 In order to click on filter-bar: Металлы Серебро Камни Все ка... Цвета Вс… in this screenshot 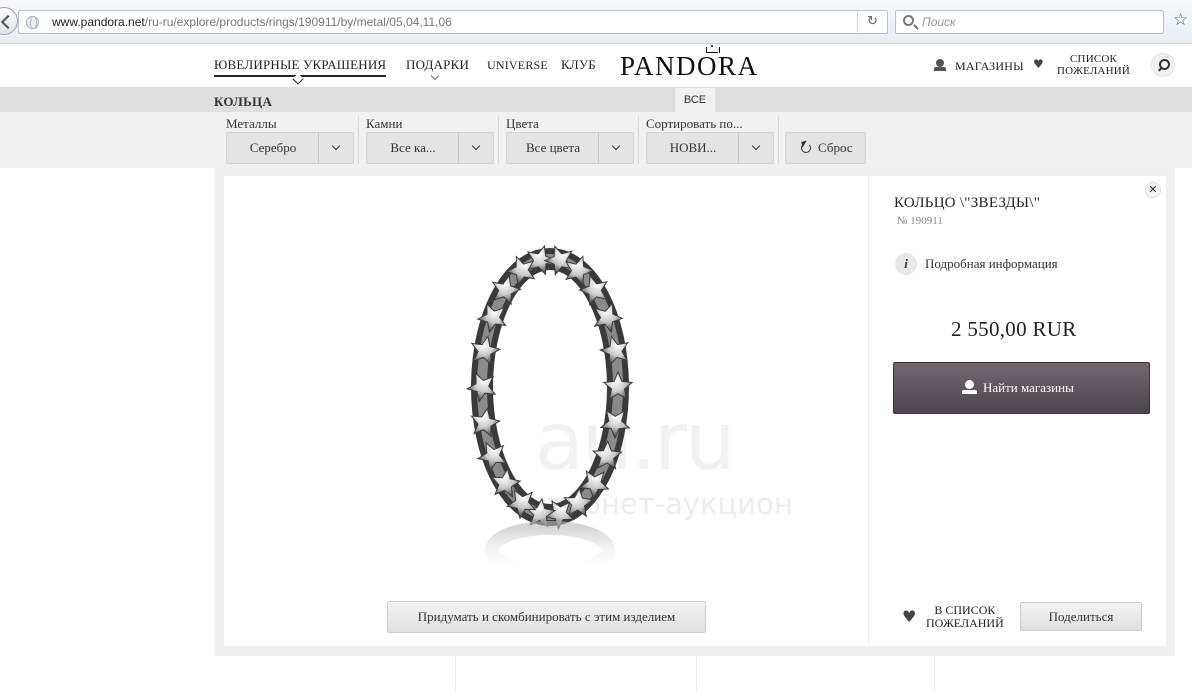, I will do `click(596, 140)`.